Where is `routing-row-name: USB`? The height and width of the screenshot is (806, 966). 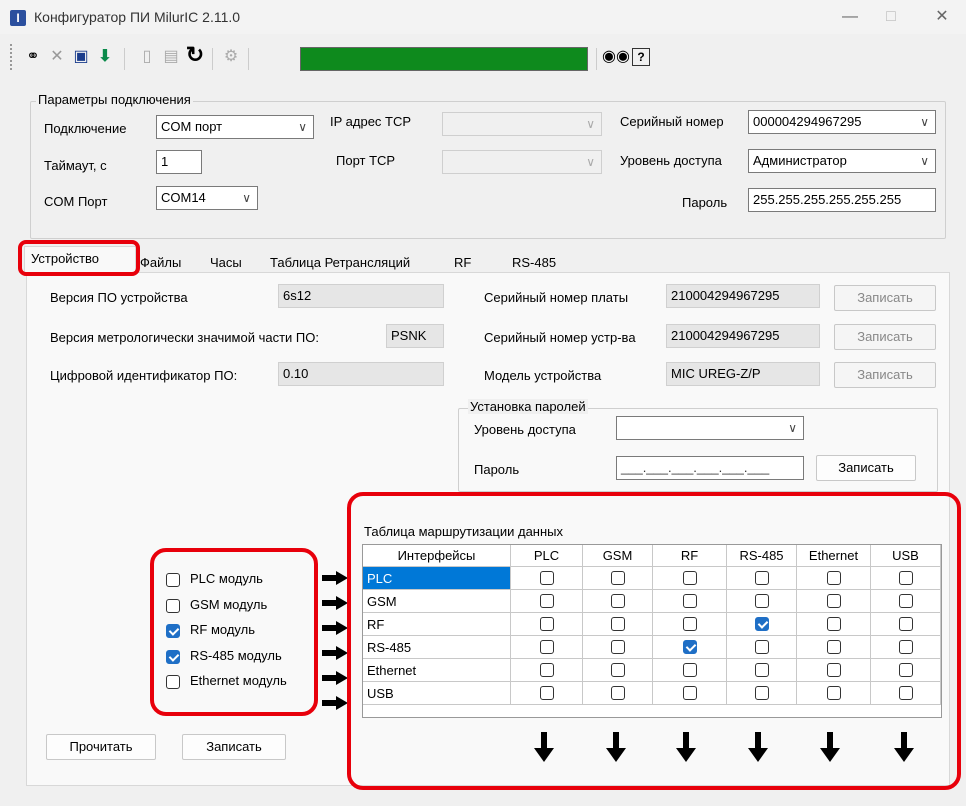
routing-row-name: USB is located at coordinates (437, 693).